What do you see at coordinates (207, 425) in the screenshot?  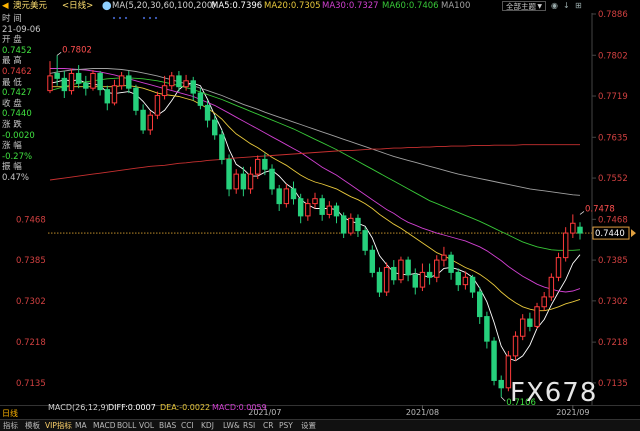 I see `tab-9: KDJ` at bounding box center [207, 425].